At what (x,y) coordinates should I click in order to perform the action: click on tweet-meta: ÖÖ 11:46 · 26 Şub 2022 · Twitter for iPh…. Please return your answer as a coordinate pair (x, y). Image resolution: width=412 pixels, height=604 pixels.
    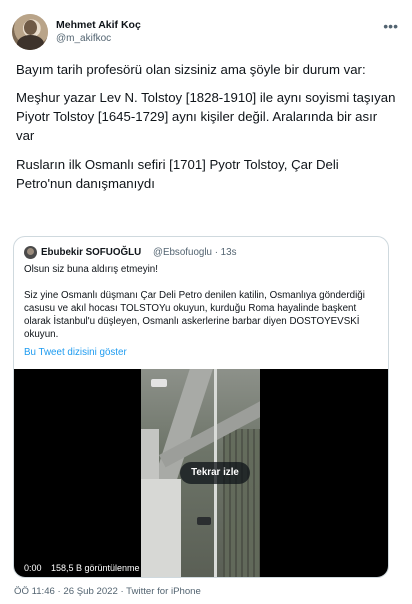
    Looking at the image, I should click on (107, 591).